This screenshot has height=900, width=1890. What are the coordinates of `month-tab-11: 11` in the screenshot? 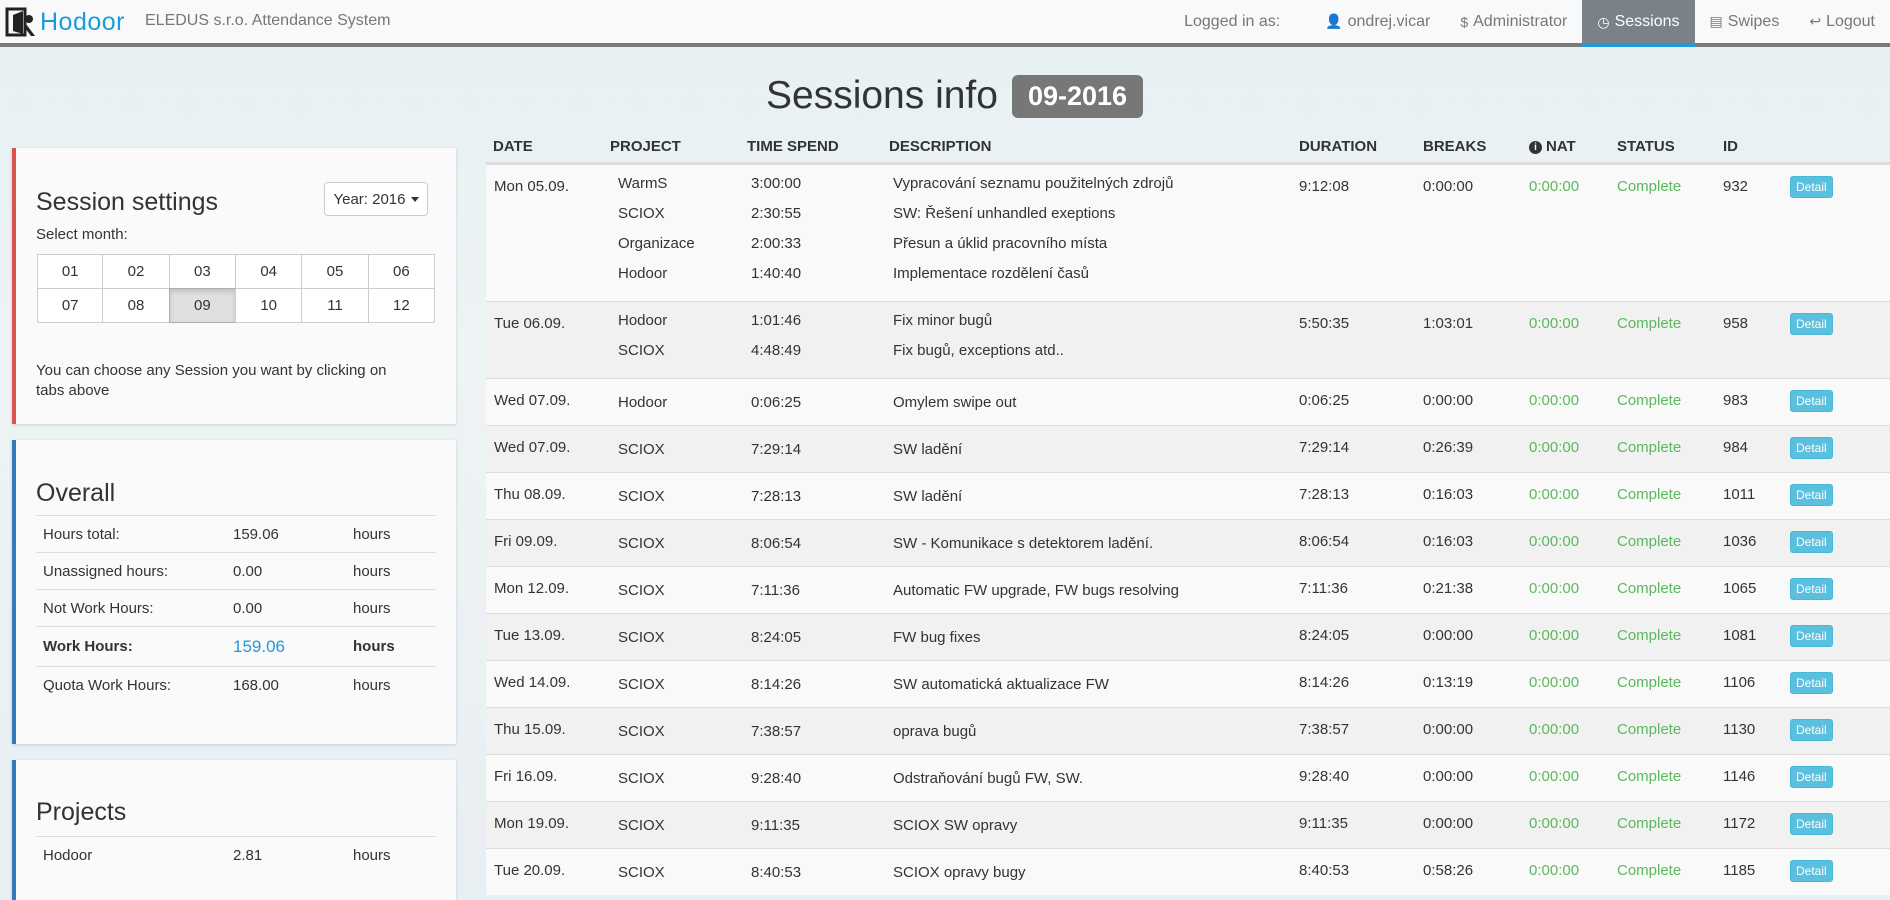 It's located at (335, 305).